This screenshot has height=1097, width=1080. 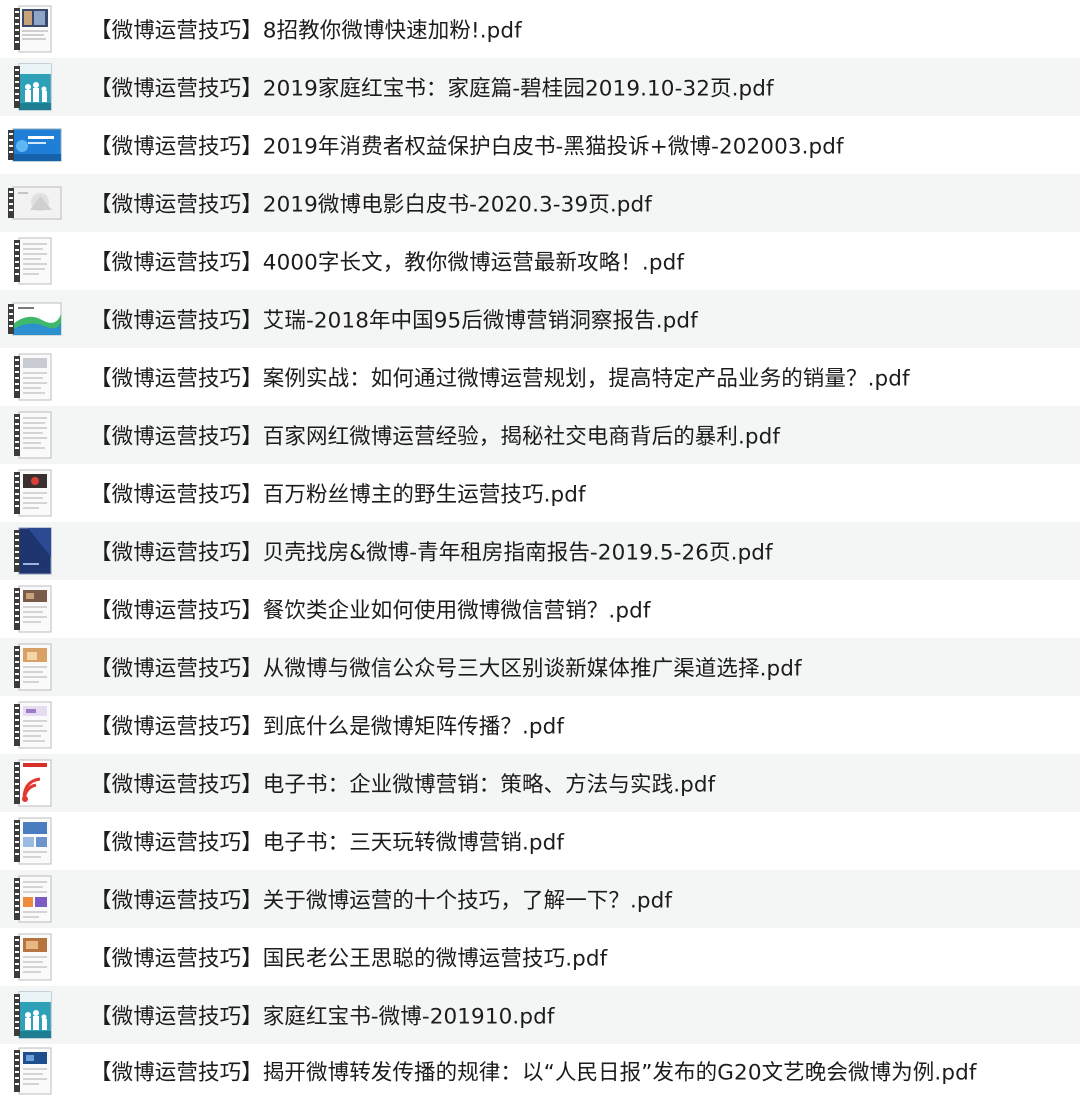 What do you see at coordinates (33, 725) in the screenshot?
I see `purple-document-icon` at bounding box center [33, 725].